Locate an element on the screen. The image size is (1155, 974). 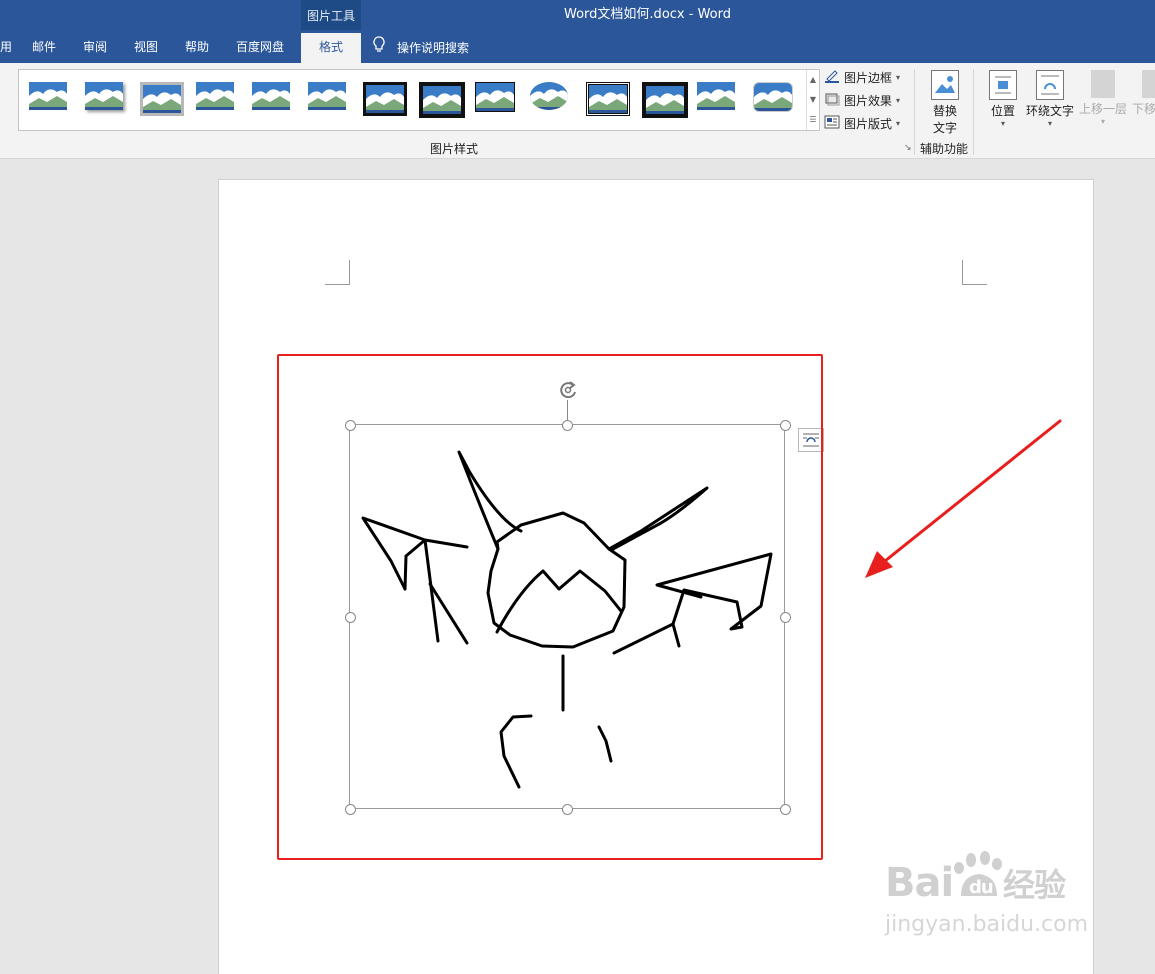
gallery-more-button: ☰ is located at coordinates (813, 120).